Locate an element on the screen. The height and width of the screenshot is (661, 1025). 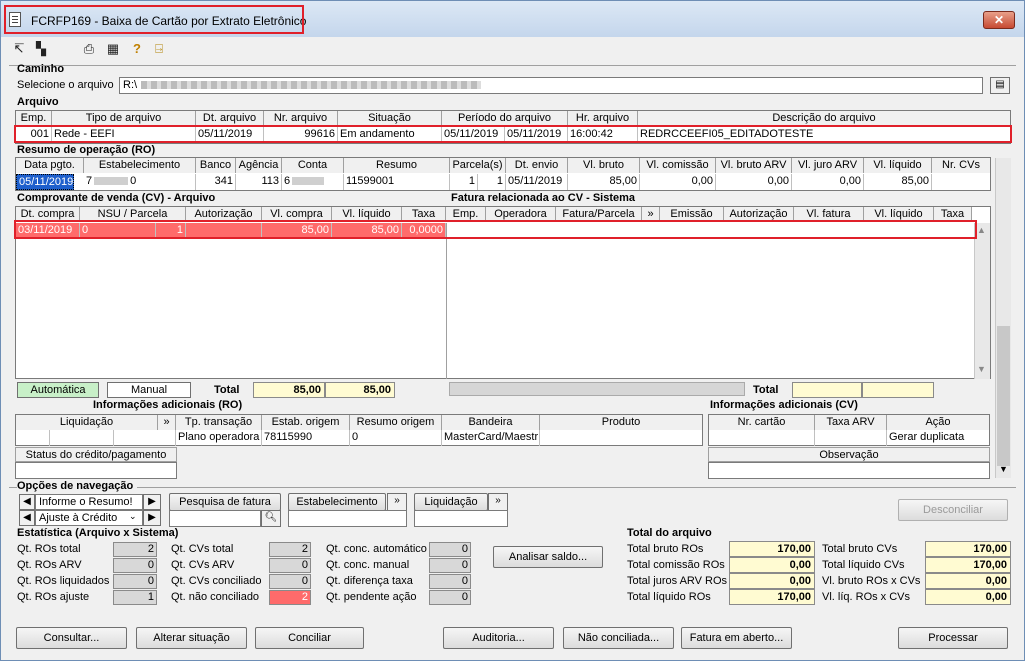
observacao-label: Observação is located at coordinates (849, 454).